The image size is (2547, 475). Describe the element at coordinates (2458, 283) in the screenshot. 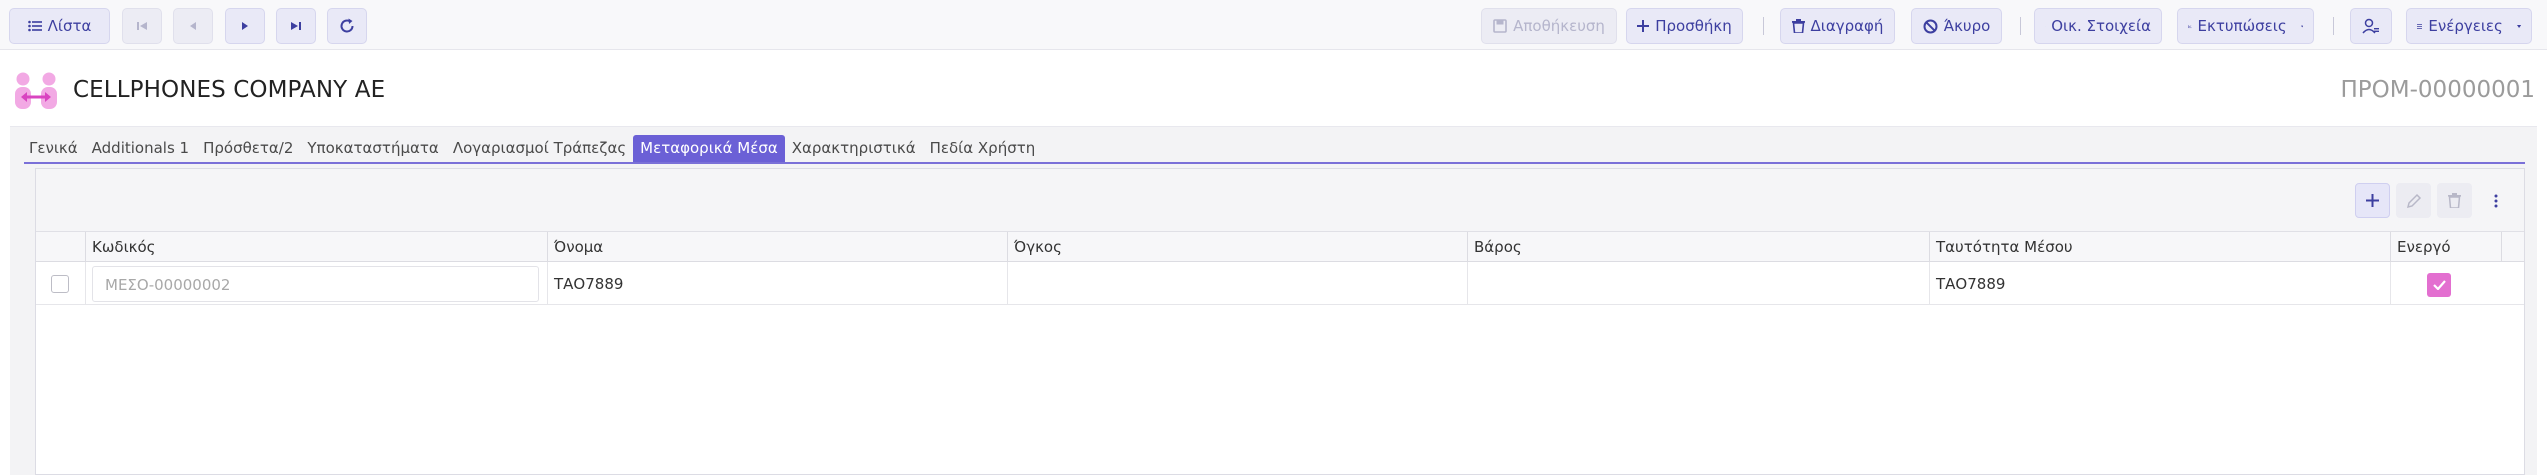

I see `active-cell` at that location.